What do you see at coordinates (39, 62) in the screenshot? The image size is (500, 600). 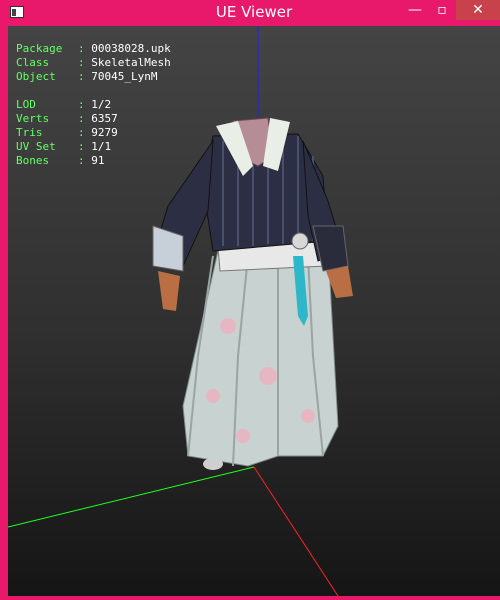 I see `info-key: Class` at bounding box center [39, 62].